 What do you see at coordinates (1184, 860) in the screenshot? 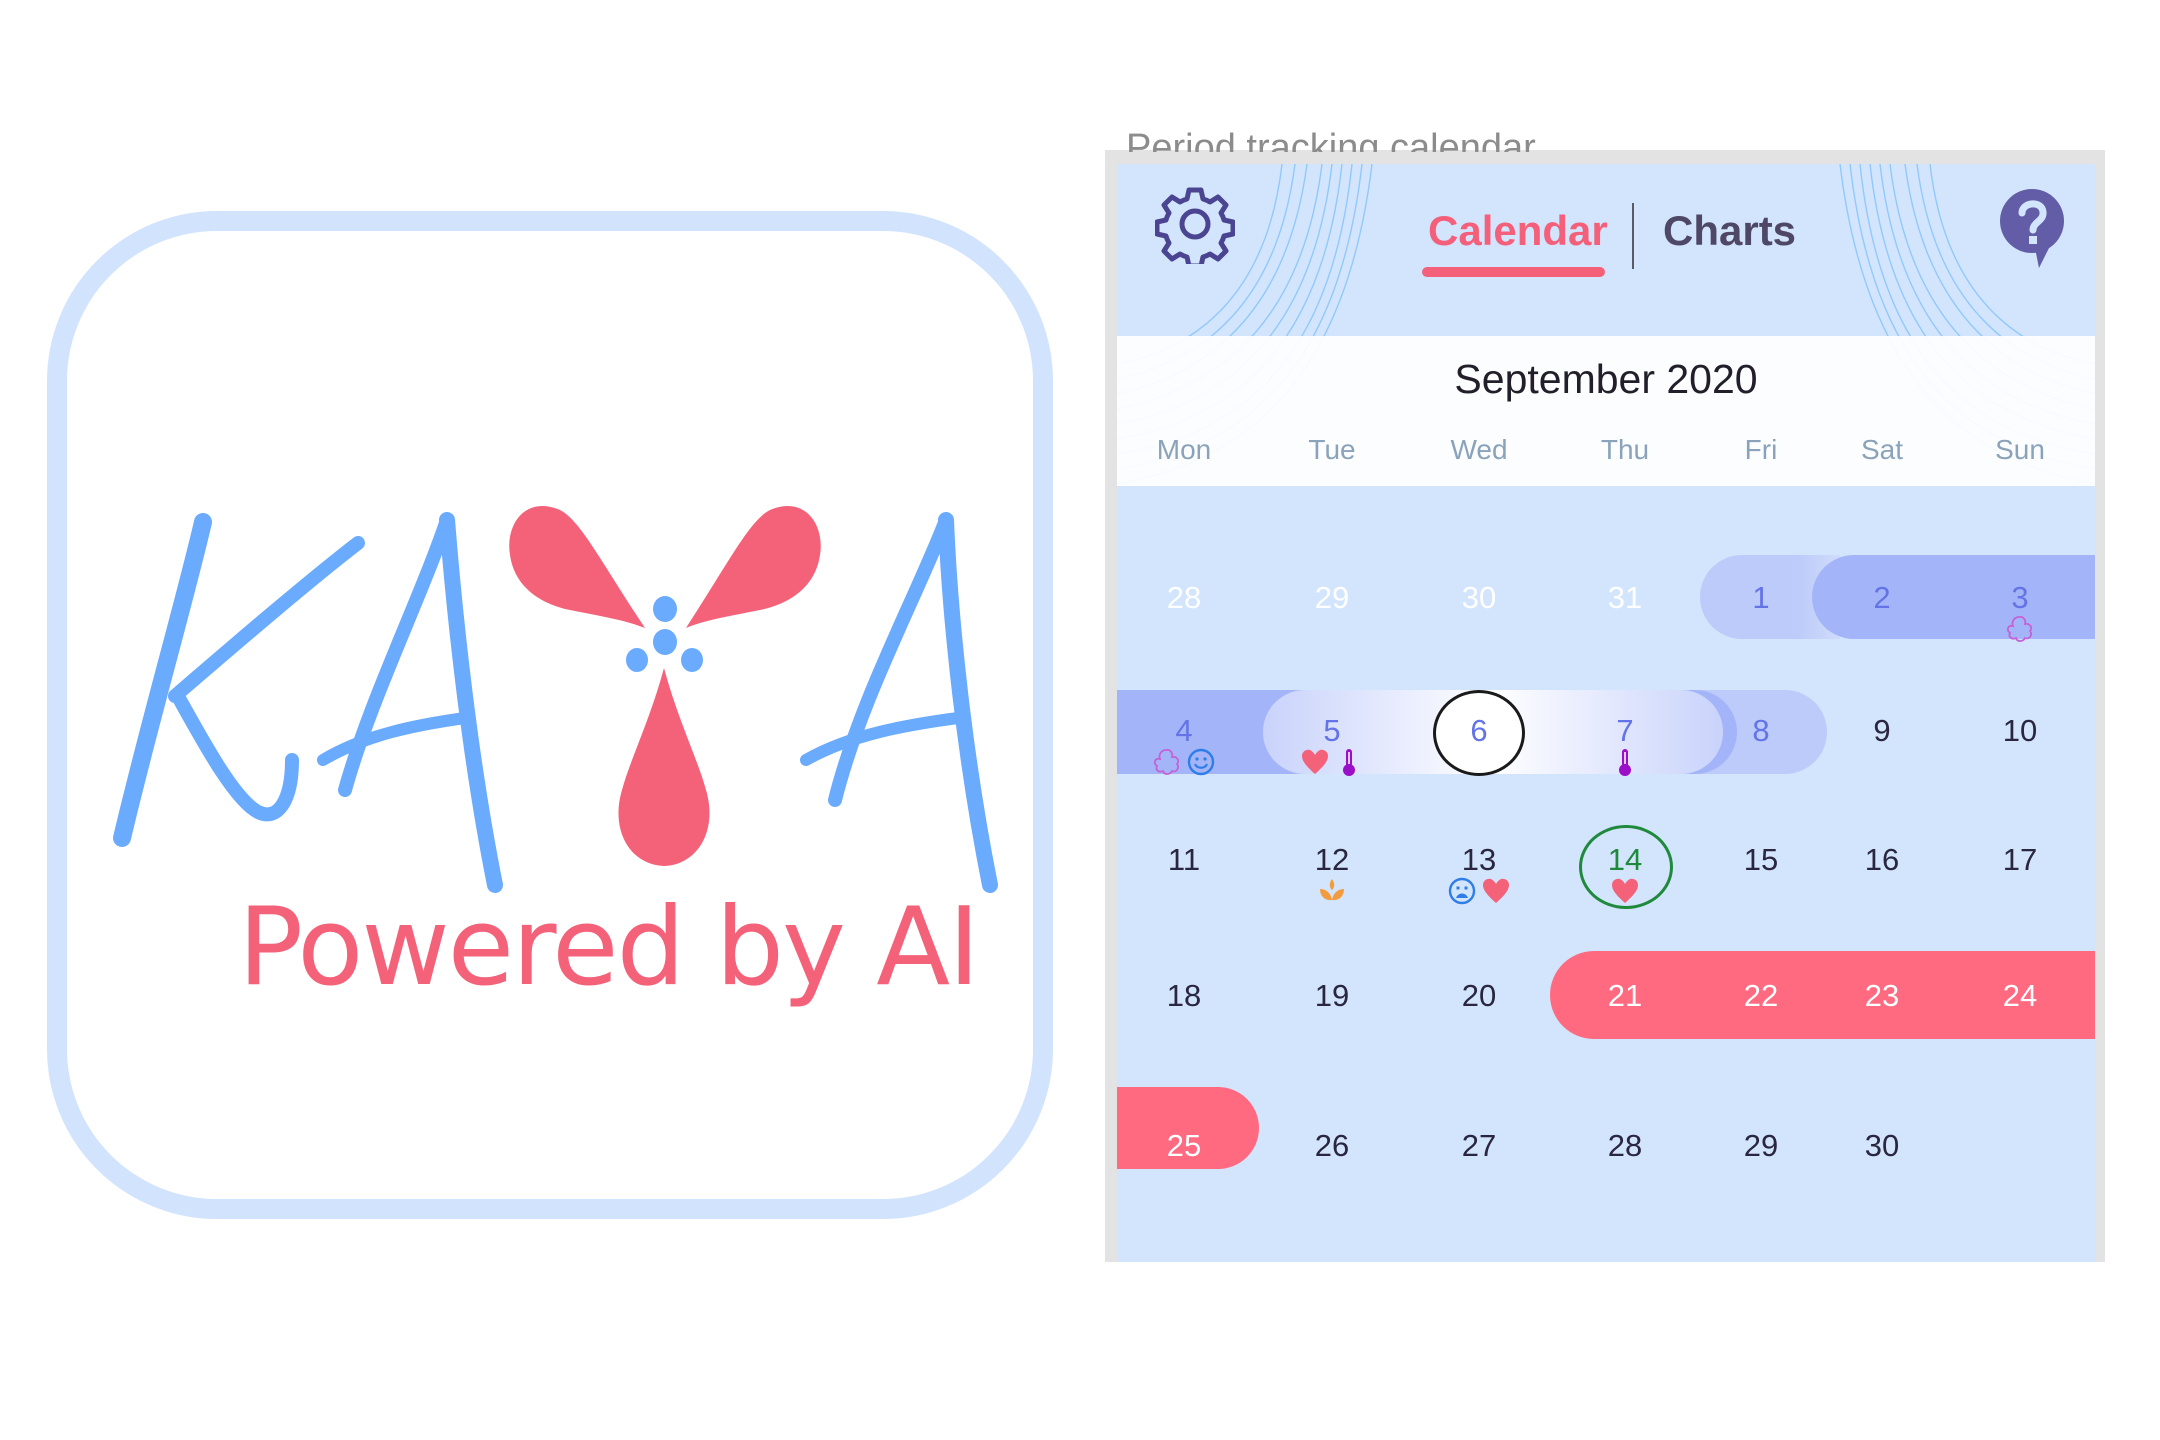
I see `calendar-day: 11` at bounding box center [1184, 860].